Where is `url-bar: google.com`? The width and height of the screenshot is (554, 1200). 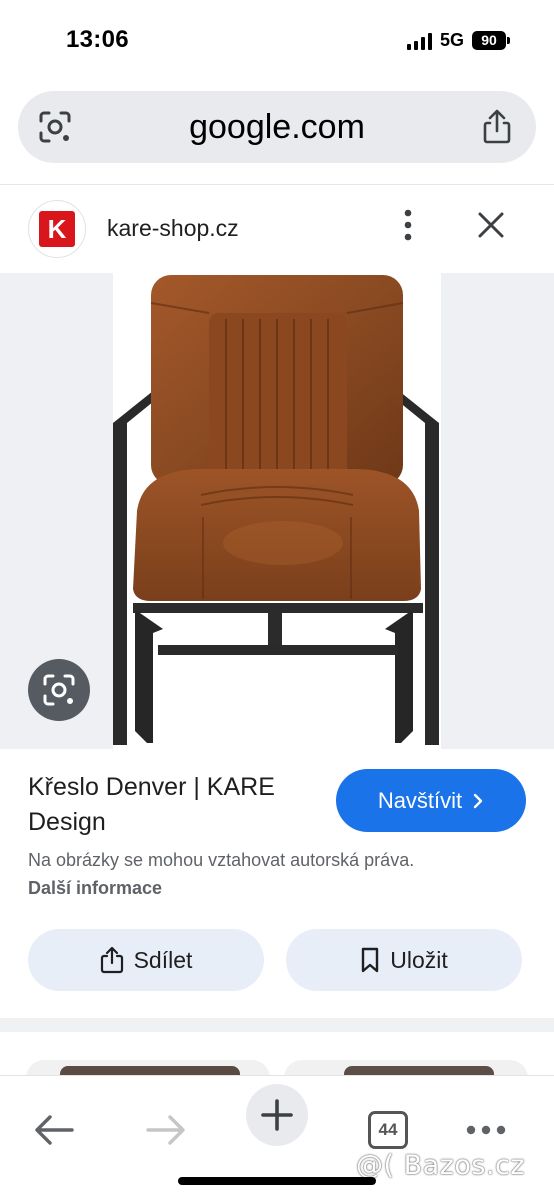
url-bar: google.com is located at coordinates (277, 127).